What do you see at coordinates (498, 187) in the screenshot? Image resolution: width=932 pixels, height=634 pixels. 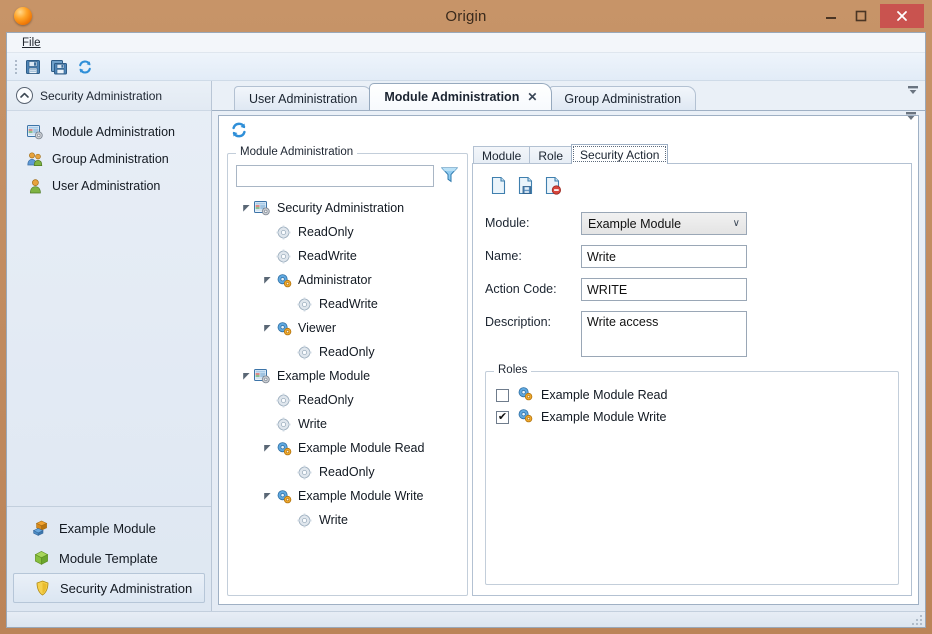 I see `new-document-icon` at bounding box center [498, 187].